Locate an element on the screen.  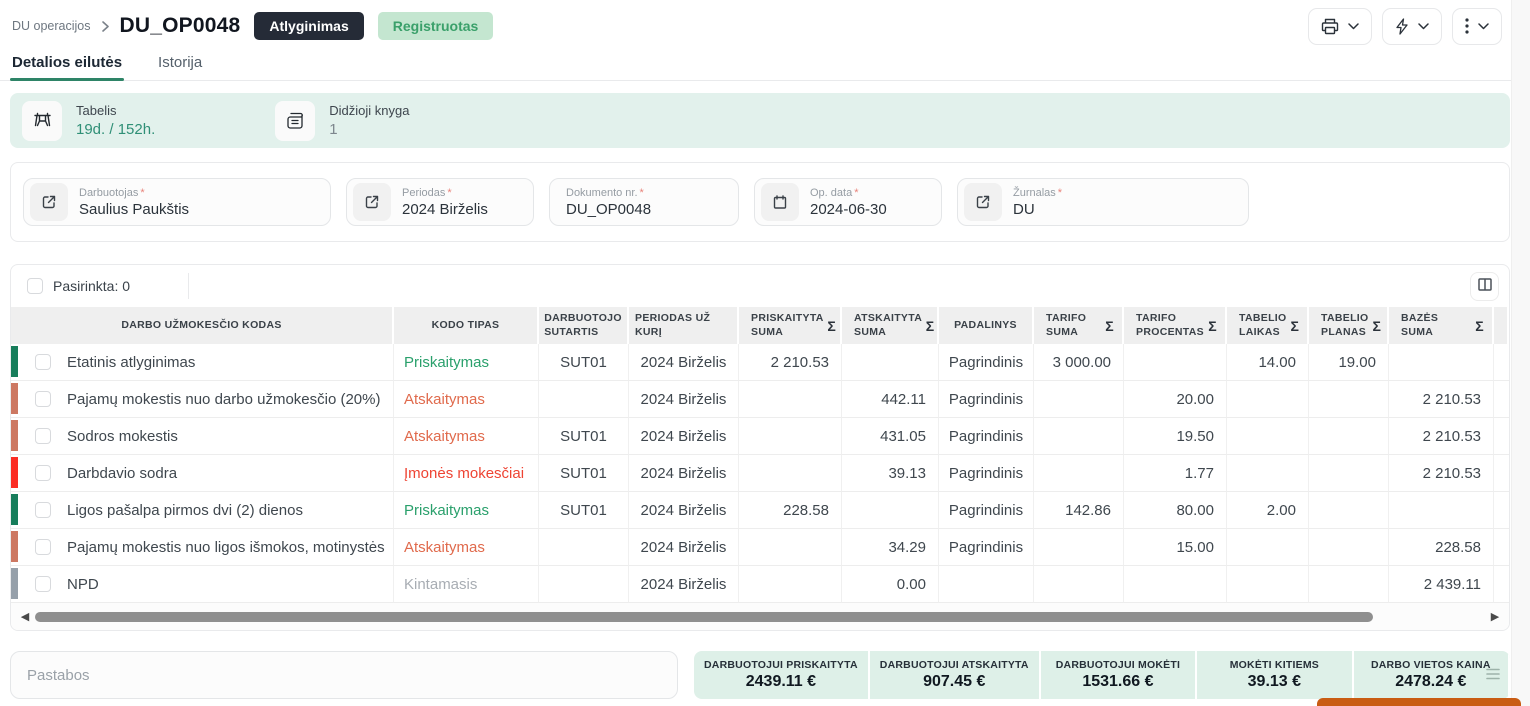
tab-history: Istorija is located at coordinates (180, 64).